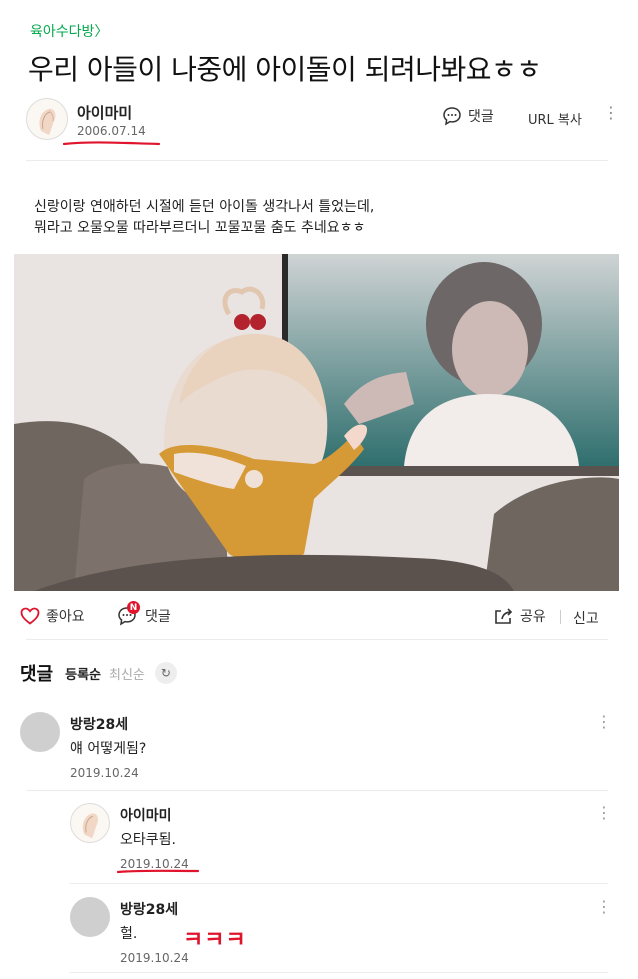 The width and height of the screenshot is (638, 979). I want to click on refresh-icon: ↻, so click(165, 673).